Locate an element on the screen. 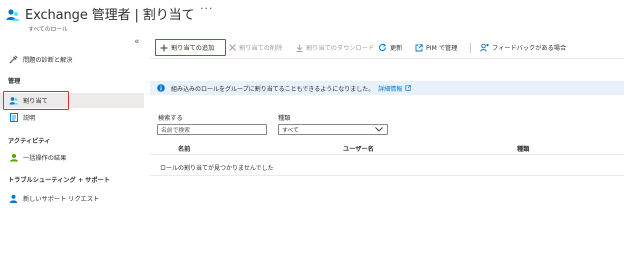 The height and width of the screenshot is (256, 624). sidebar-item-label: 問題の診断と解決 is located at coordinates (48, 60).